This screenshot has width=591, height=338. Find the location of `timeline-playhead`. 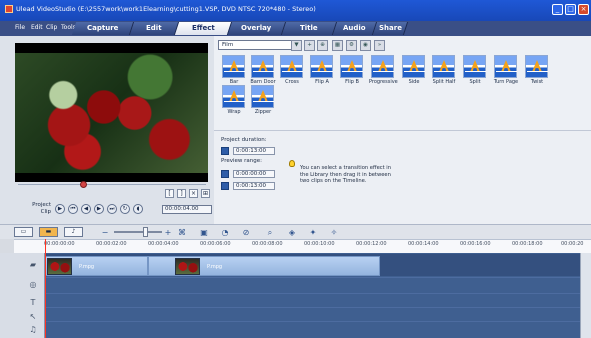

timeline-playhead is located at coordinates (45, 288).